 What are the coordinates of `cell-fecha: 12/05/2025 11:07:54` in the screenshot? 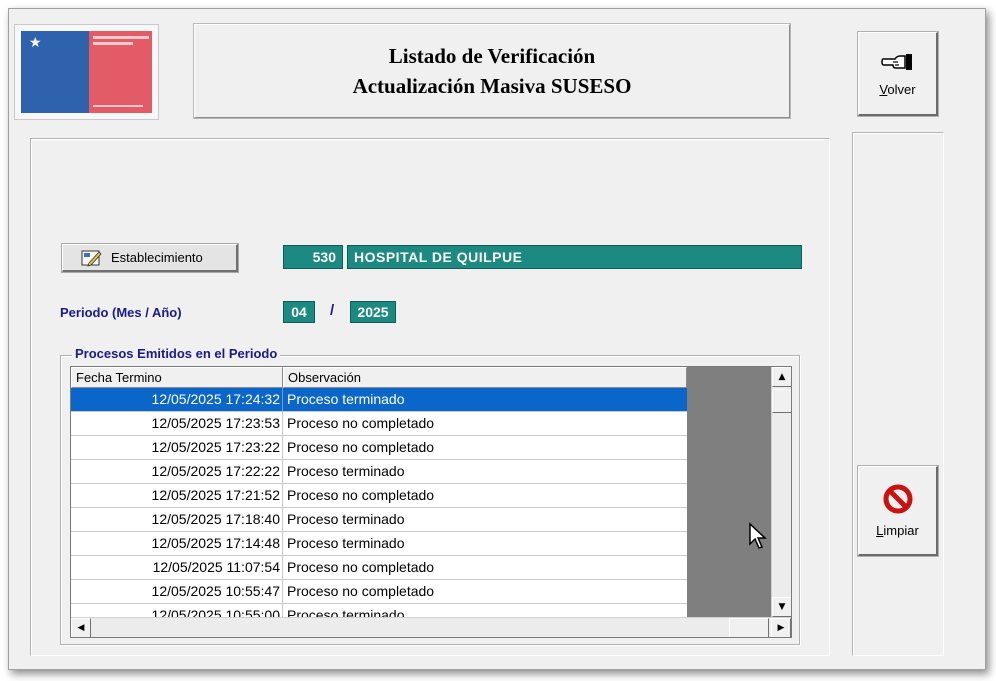 It's located at (177, 567).